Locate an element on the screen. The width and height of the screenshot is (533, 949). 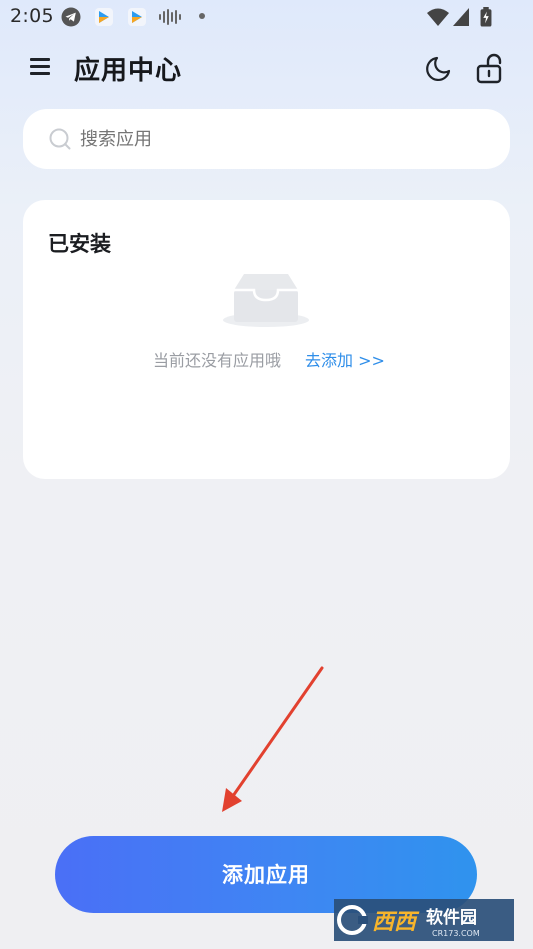
audio-wave-icon is located at coordinates (170, 17).